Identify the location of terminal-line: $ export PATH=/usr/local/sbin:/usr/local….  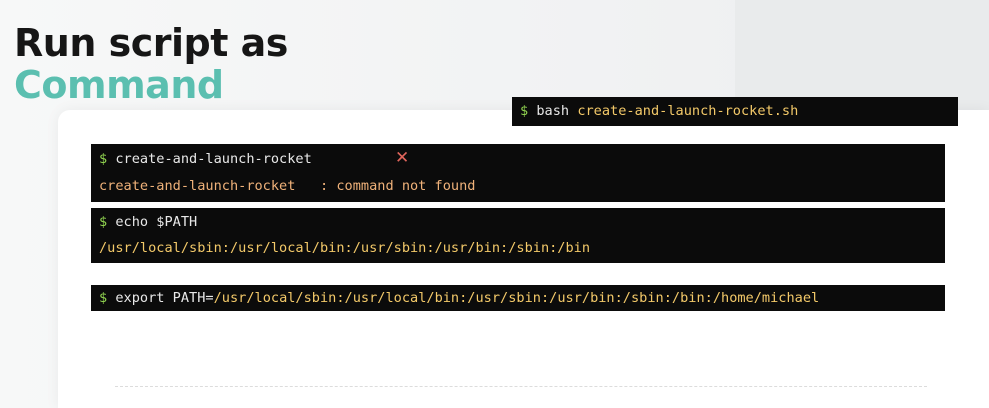
(459, 298).